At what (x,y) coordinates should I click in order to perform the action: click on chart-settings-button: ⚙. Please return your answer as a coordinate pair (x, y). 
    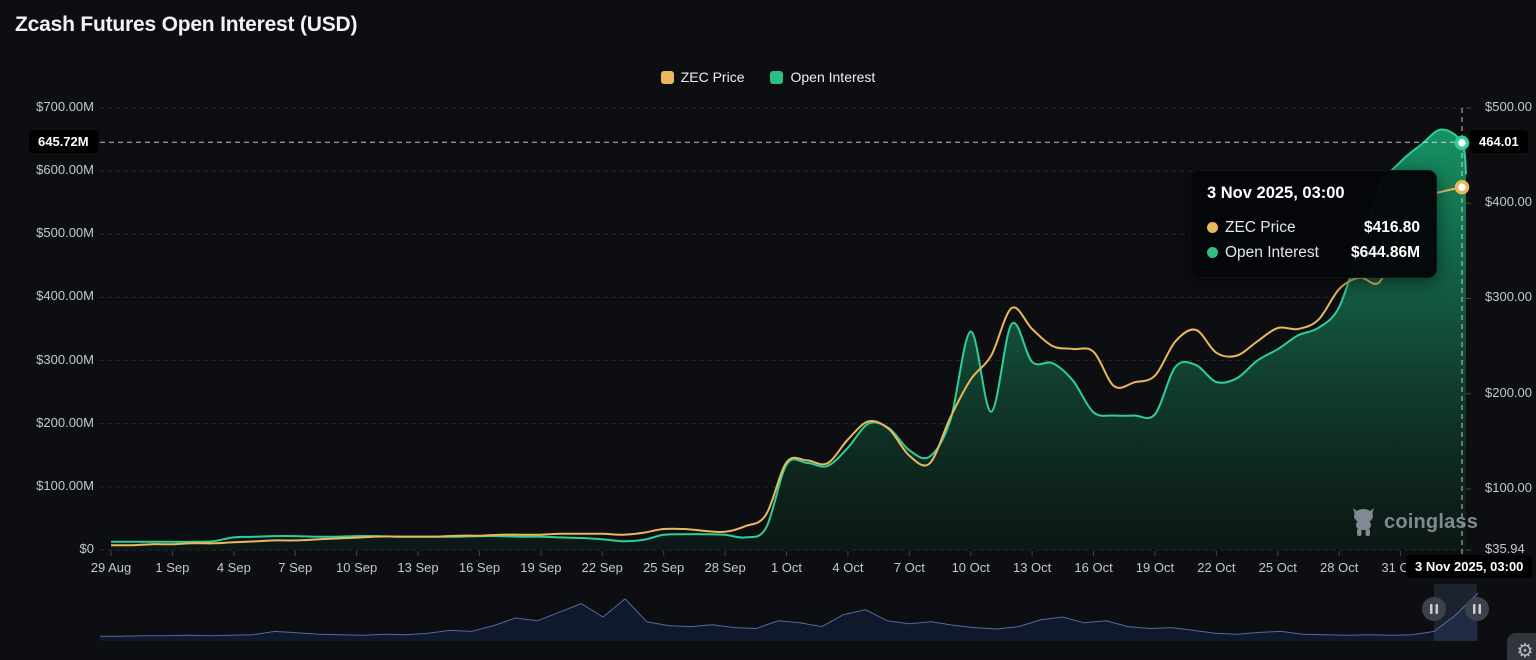
    Looking at the image, I should click on (1521, 646).